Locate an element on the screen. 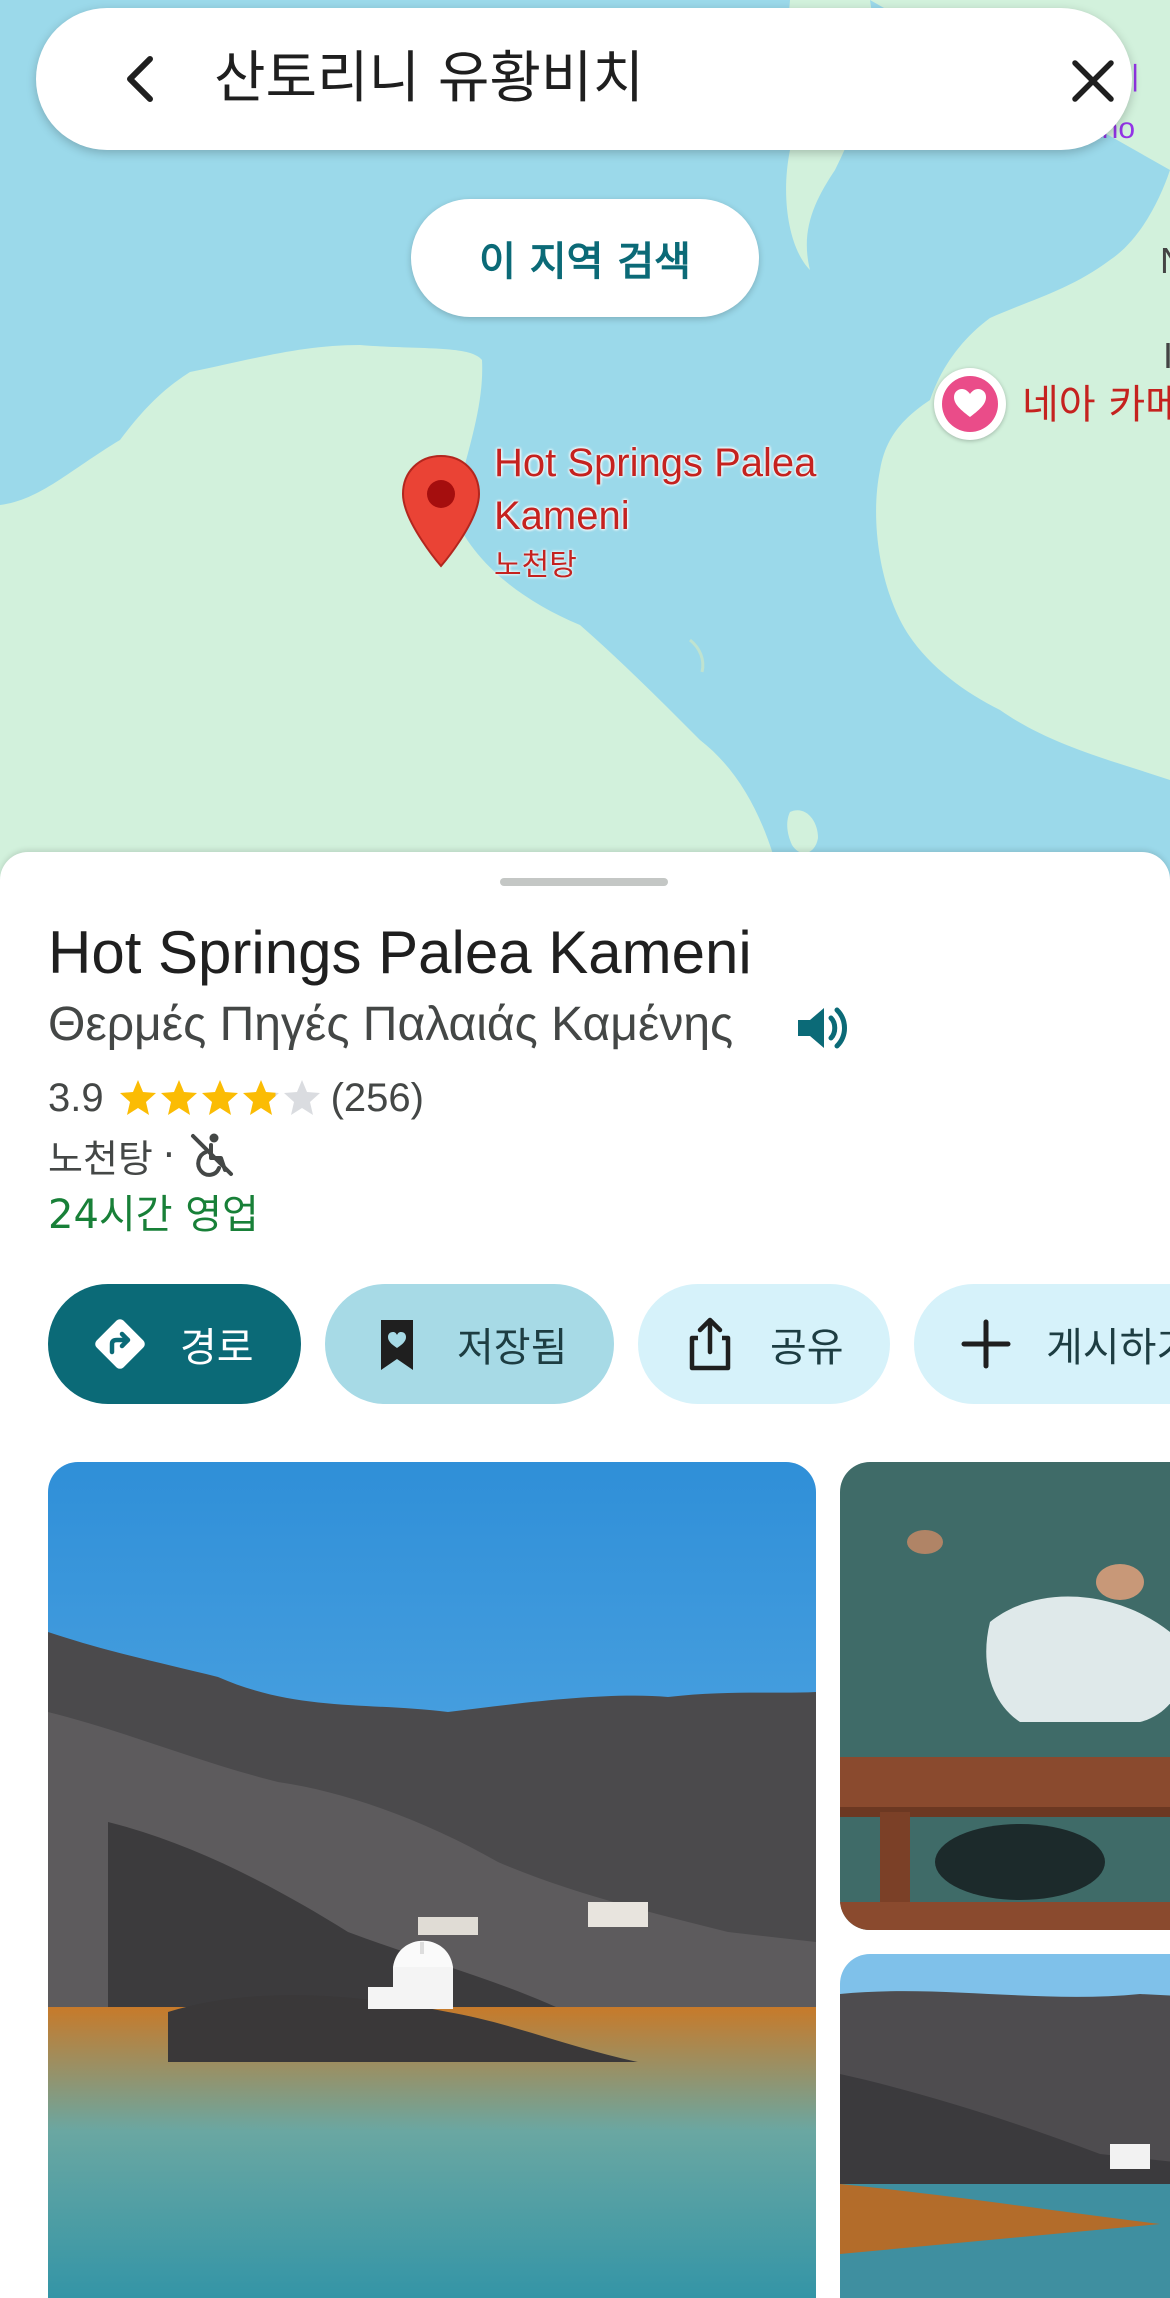  map-pin-icon is located at coordinates (441, 512).